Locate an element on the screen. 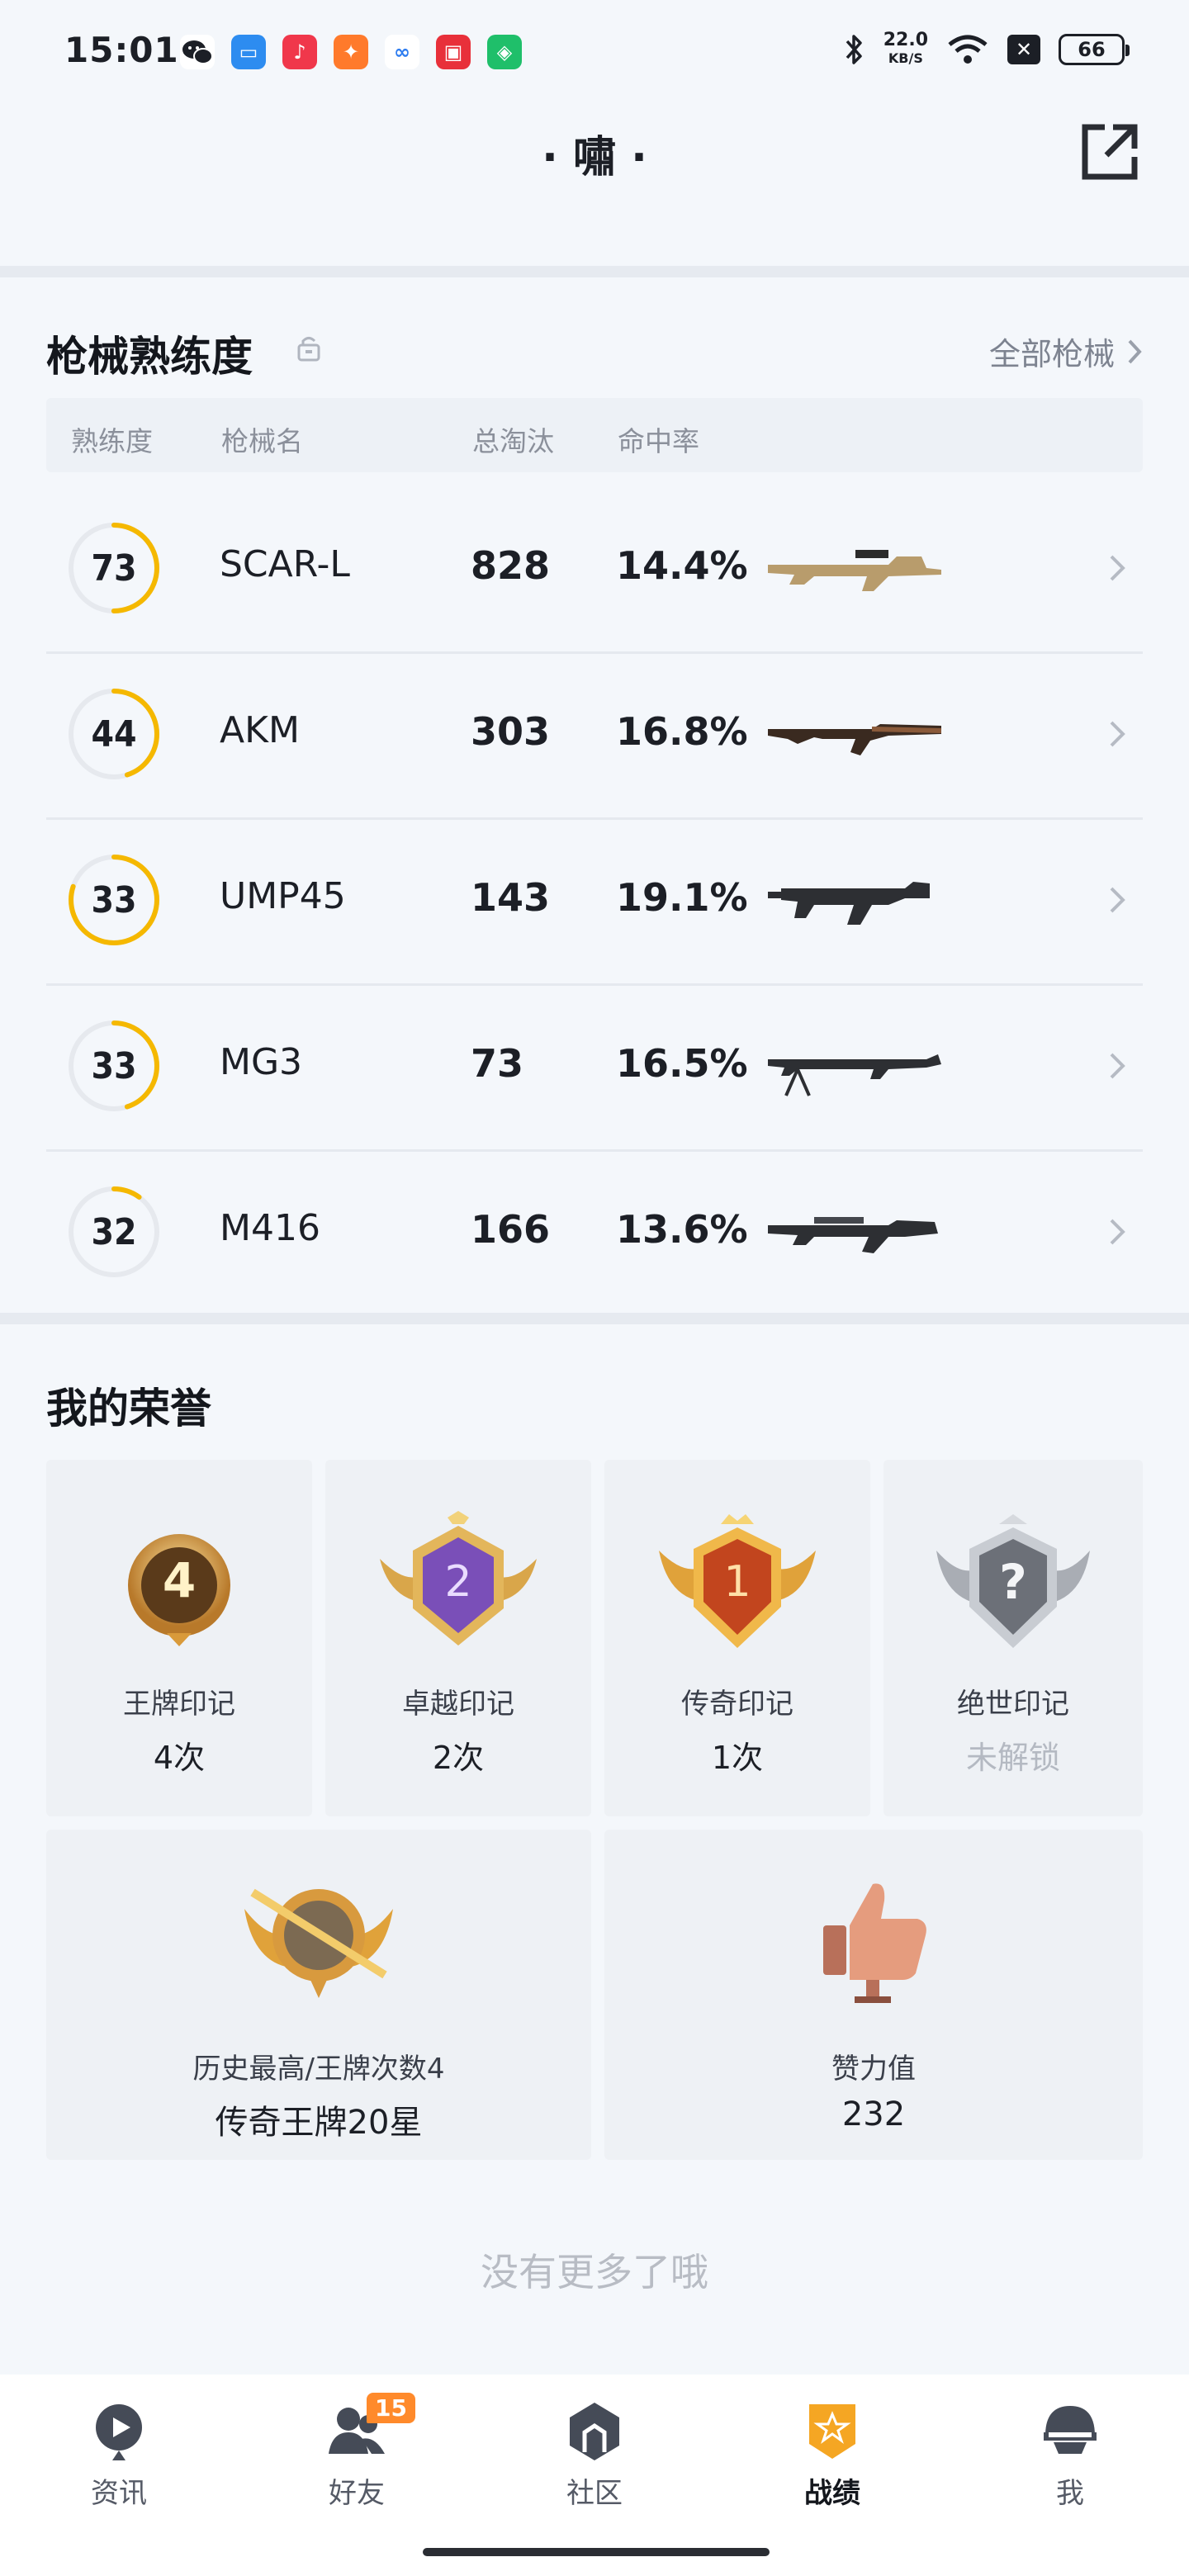  weapon-kills: 73 is located at coordinates (497, 1063).